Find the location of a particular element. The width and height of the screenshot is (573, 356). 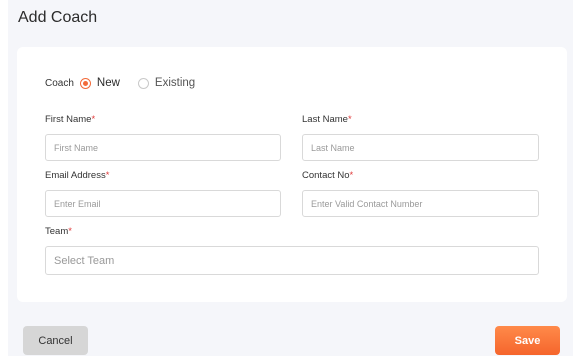

team-label: Team* is located at coordinates (58, 231).